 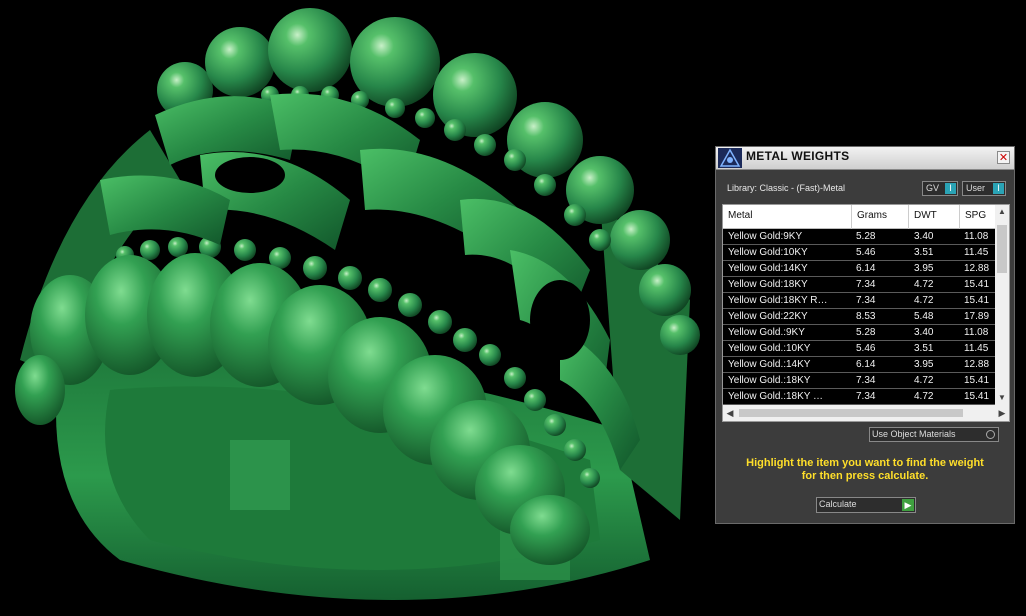 I want to click on table-cell: Yellow Gold:14KY, so click(x=768, y=268).